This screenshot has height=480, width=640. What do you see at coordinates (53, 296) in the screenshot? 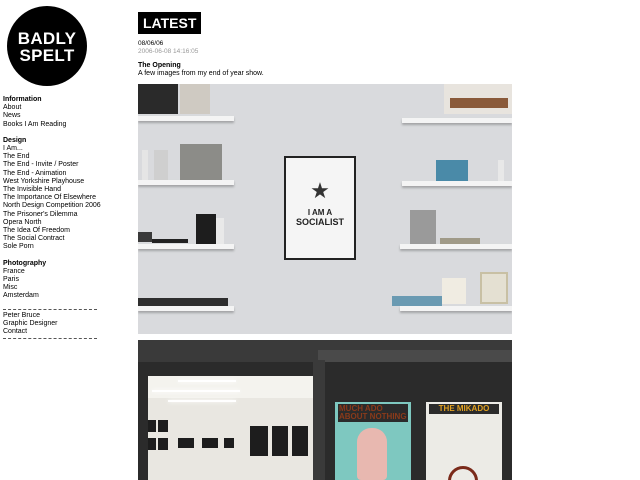
I see `nav-link-amsterdam: Amsterdam` at bounding box center [53, 296].